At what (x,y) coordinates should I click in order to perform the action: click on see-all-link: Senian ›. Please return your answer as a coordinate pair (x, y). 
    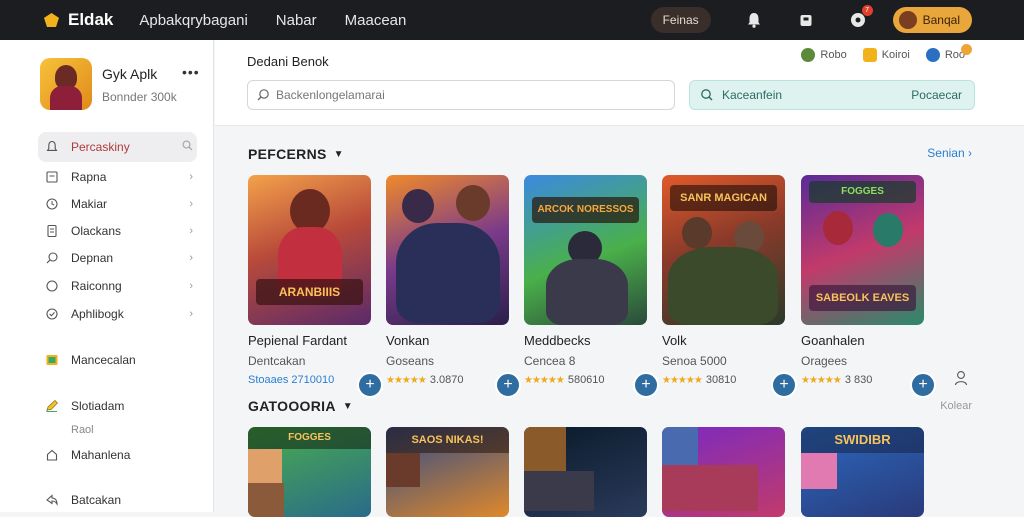
    Looking at the image, I should click on (949, 153).